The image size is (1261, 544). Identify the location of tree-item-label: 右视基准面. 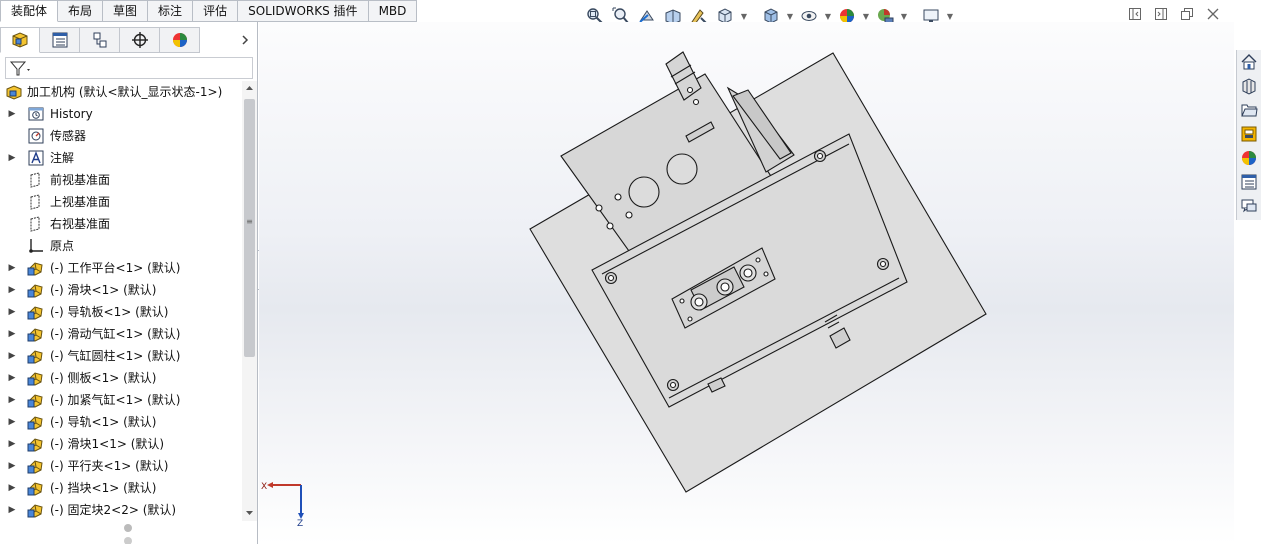
(80, 224).